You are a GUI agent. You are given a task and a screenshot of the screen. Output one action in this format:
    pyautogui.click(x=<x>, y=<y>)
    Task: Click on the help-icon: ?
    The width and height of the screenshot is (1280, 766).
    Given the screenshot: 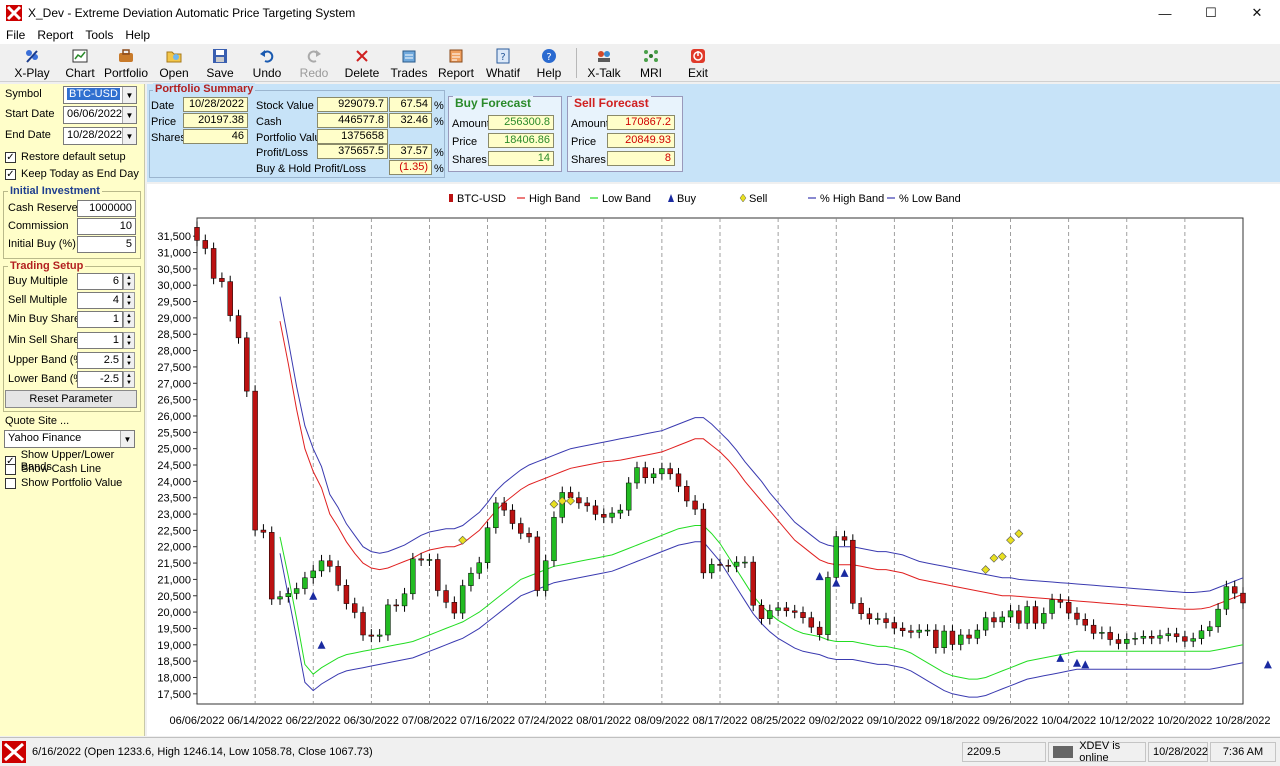 What is the action you would take?
    pyautogui.click(x=549, y=56)
    